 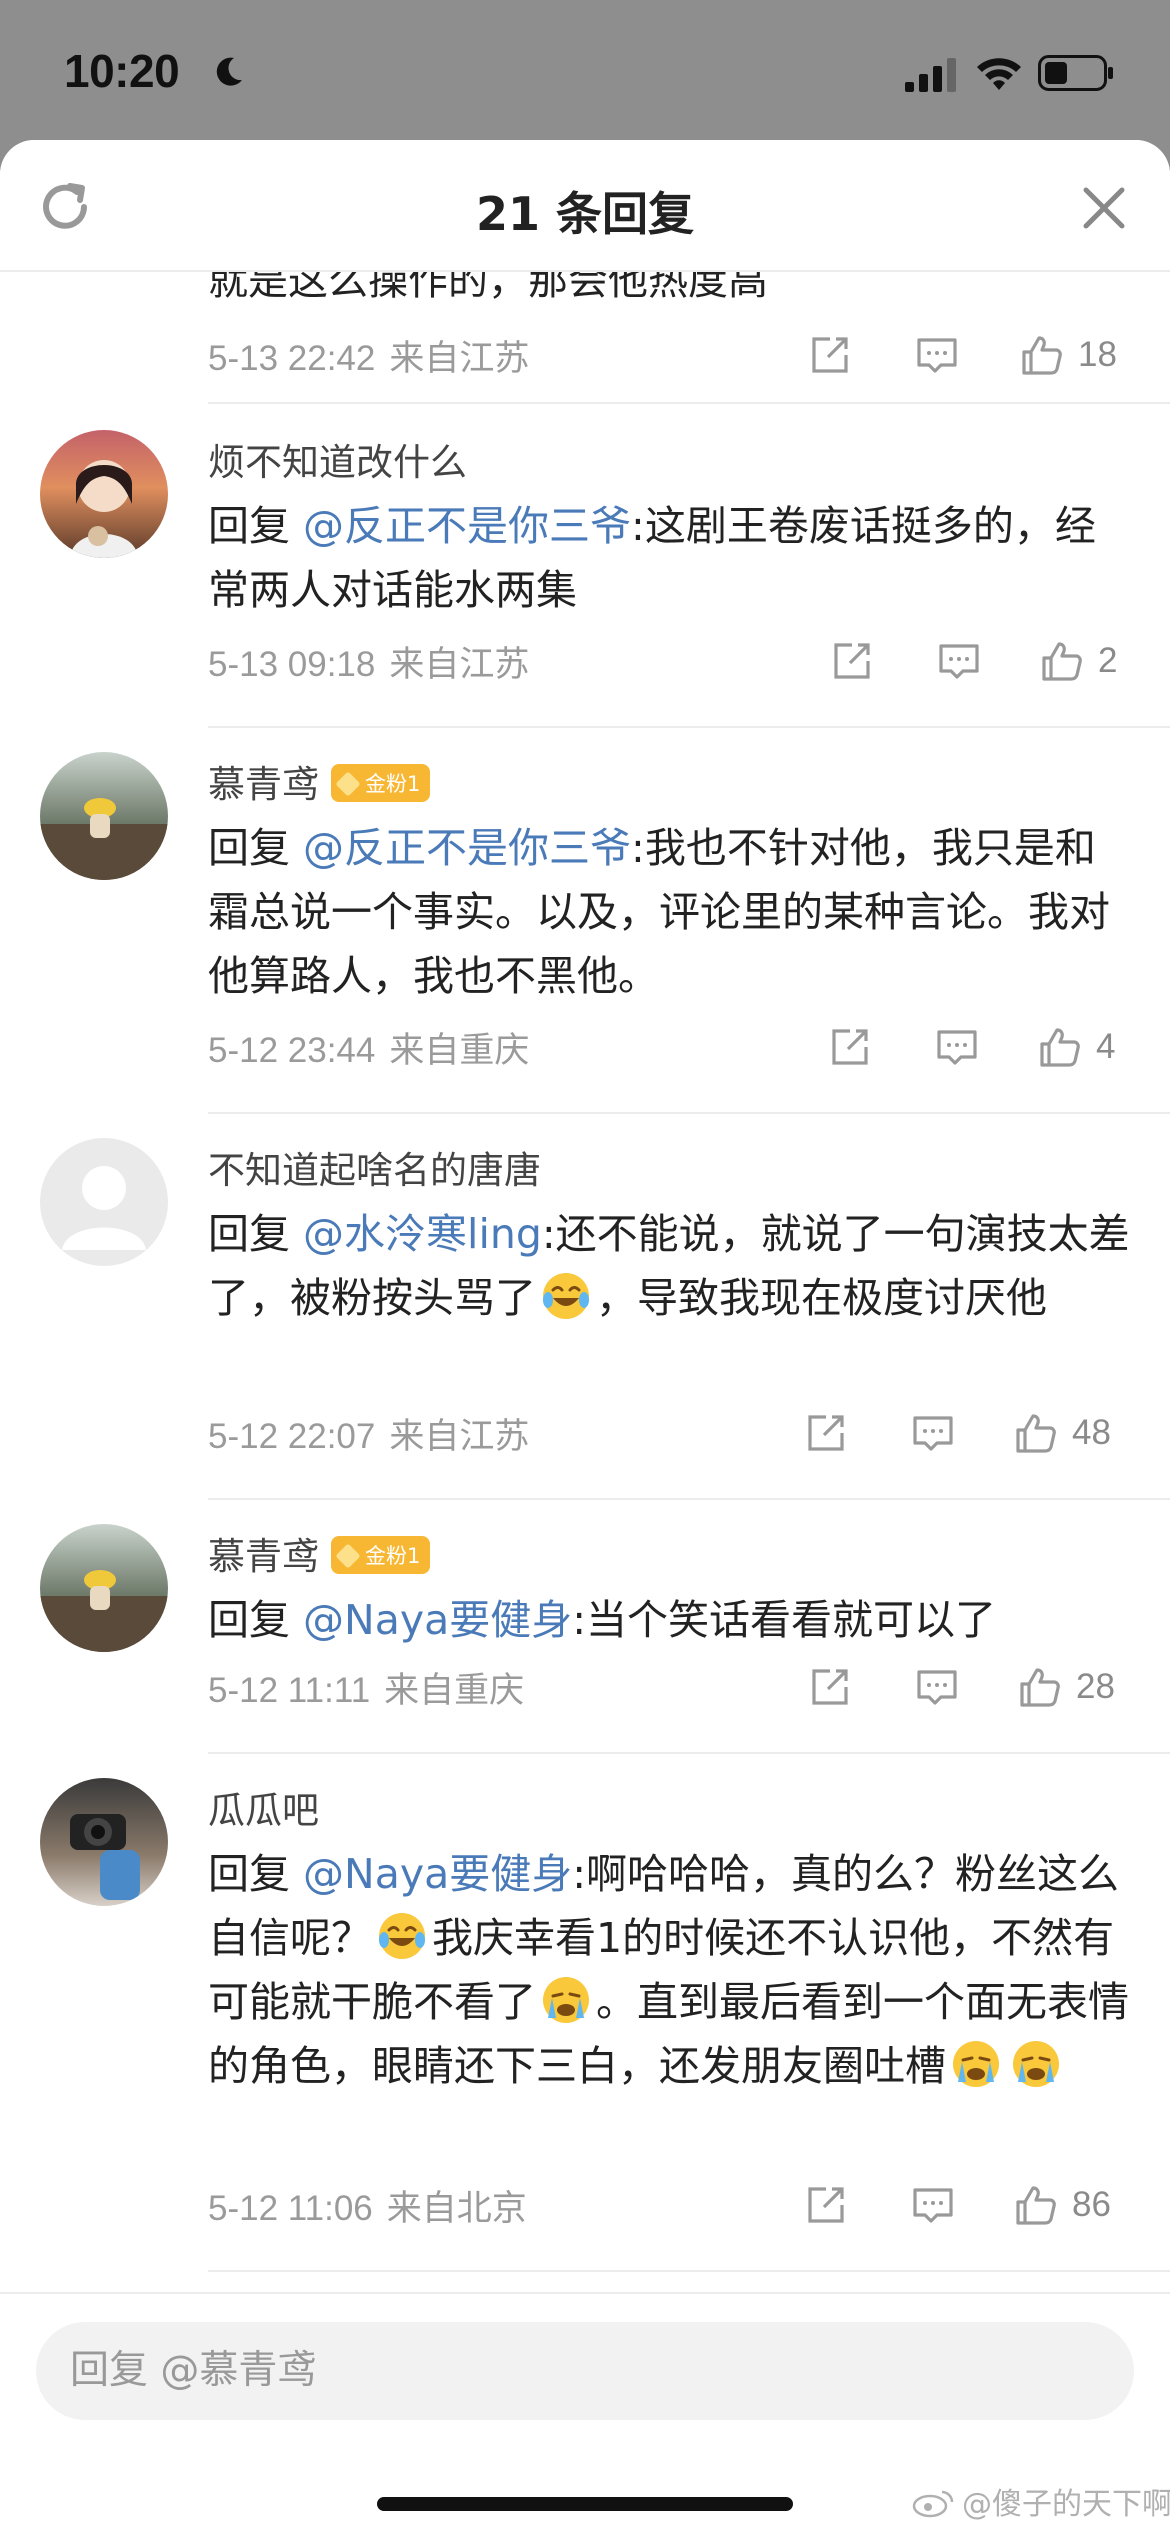 I want to click on close-icon, so click(x=1104, y=208).